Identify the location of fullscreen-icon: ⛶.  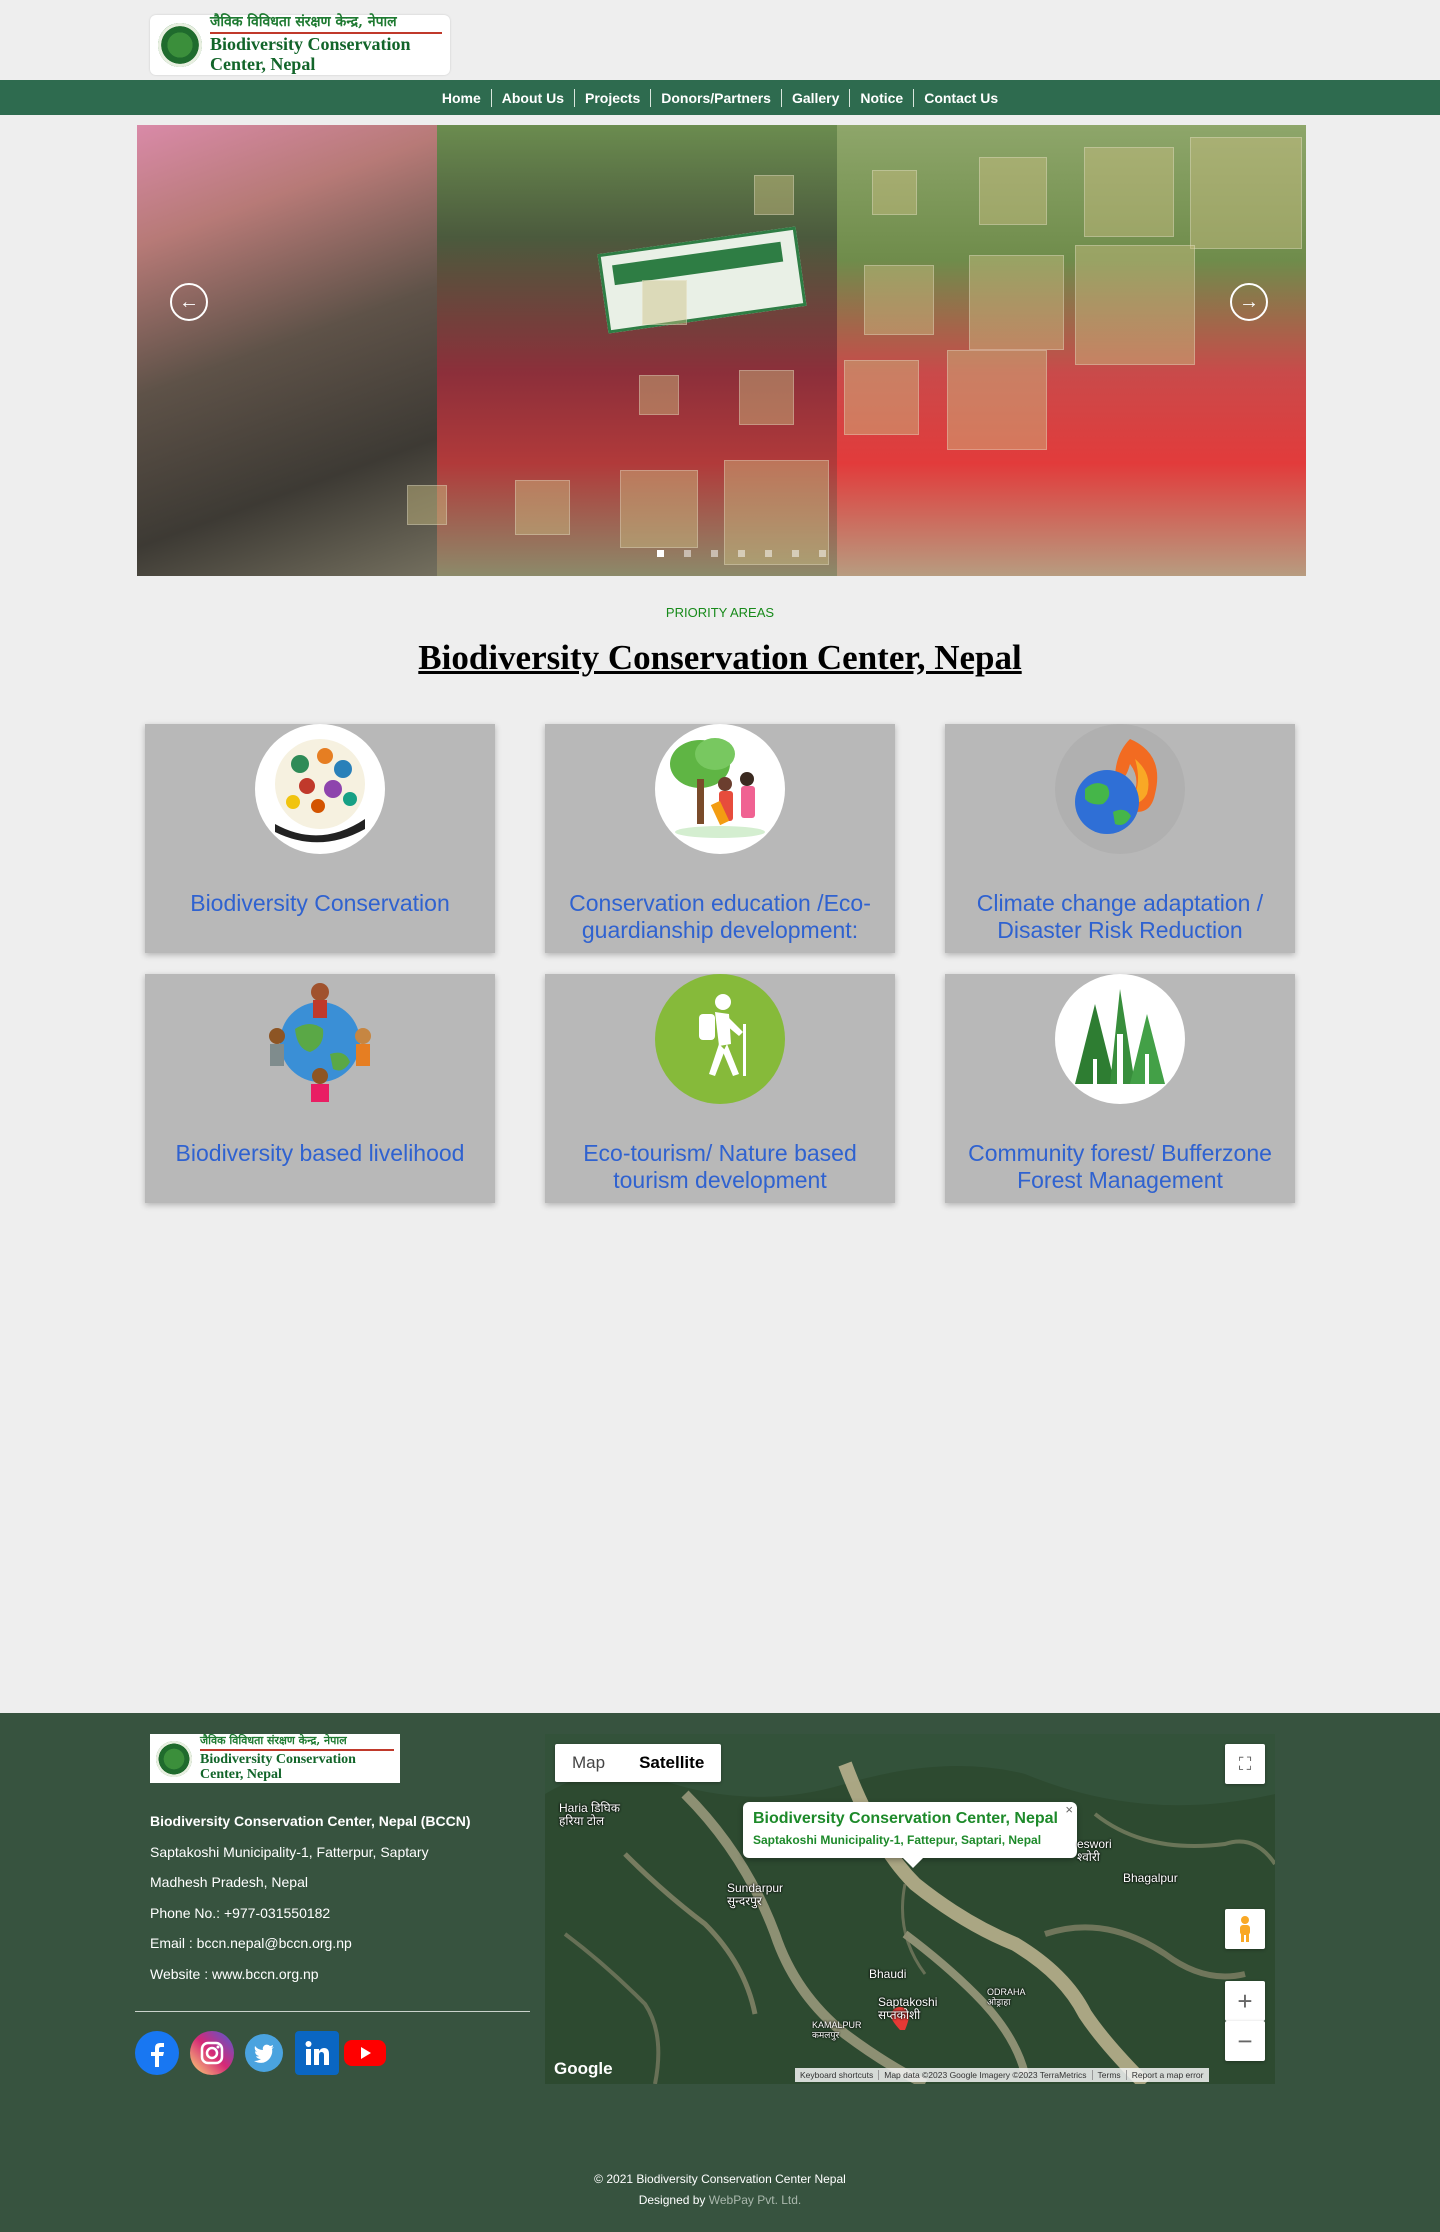
(1245, 1763).